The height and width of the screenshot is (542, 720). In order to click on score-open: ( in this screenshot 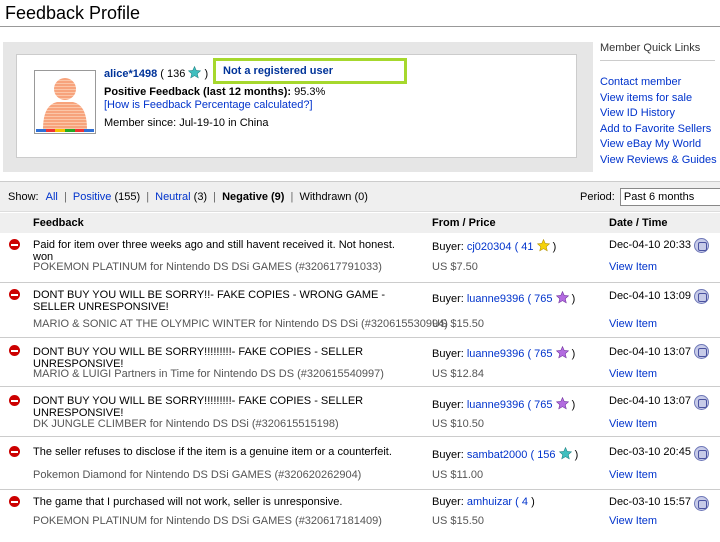, I will do `click(162, 74)`.